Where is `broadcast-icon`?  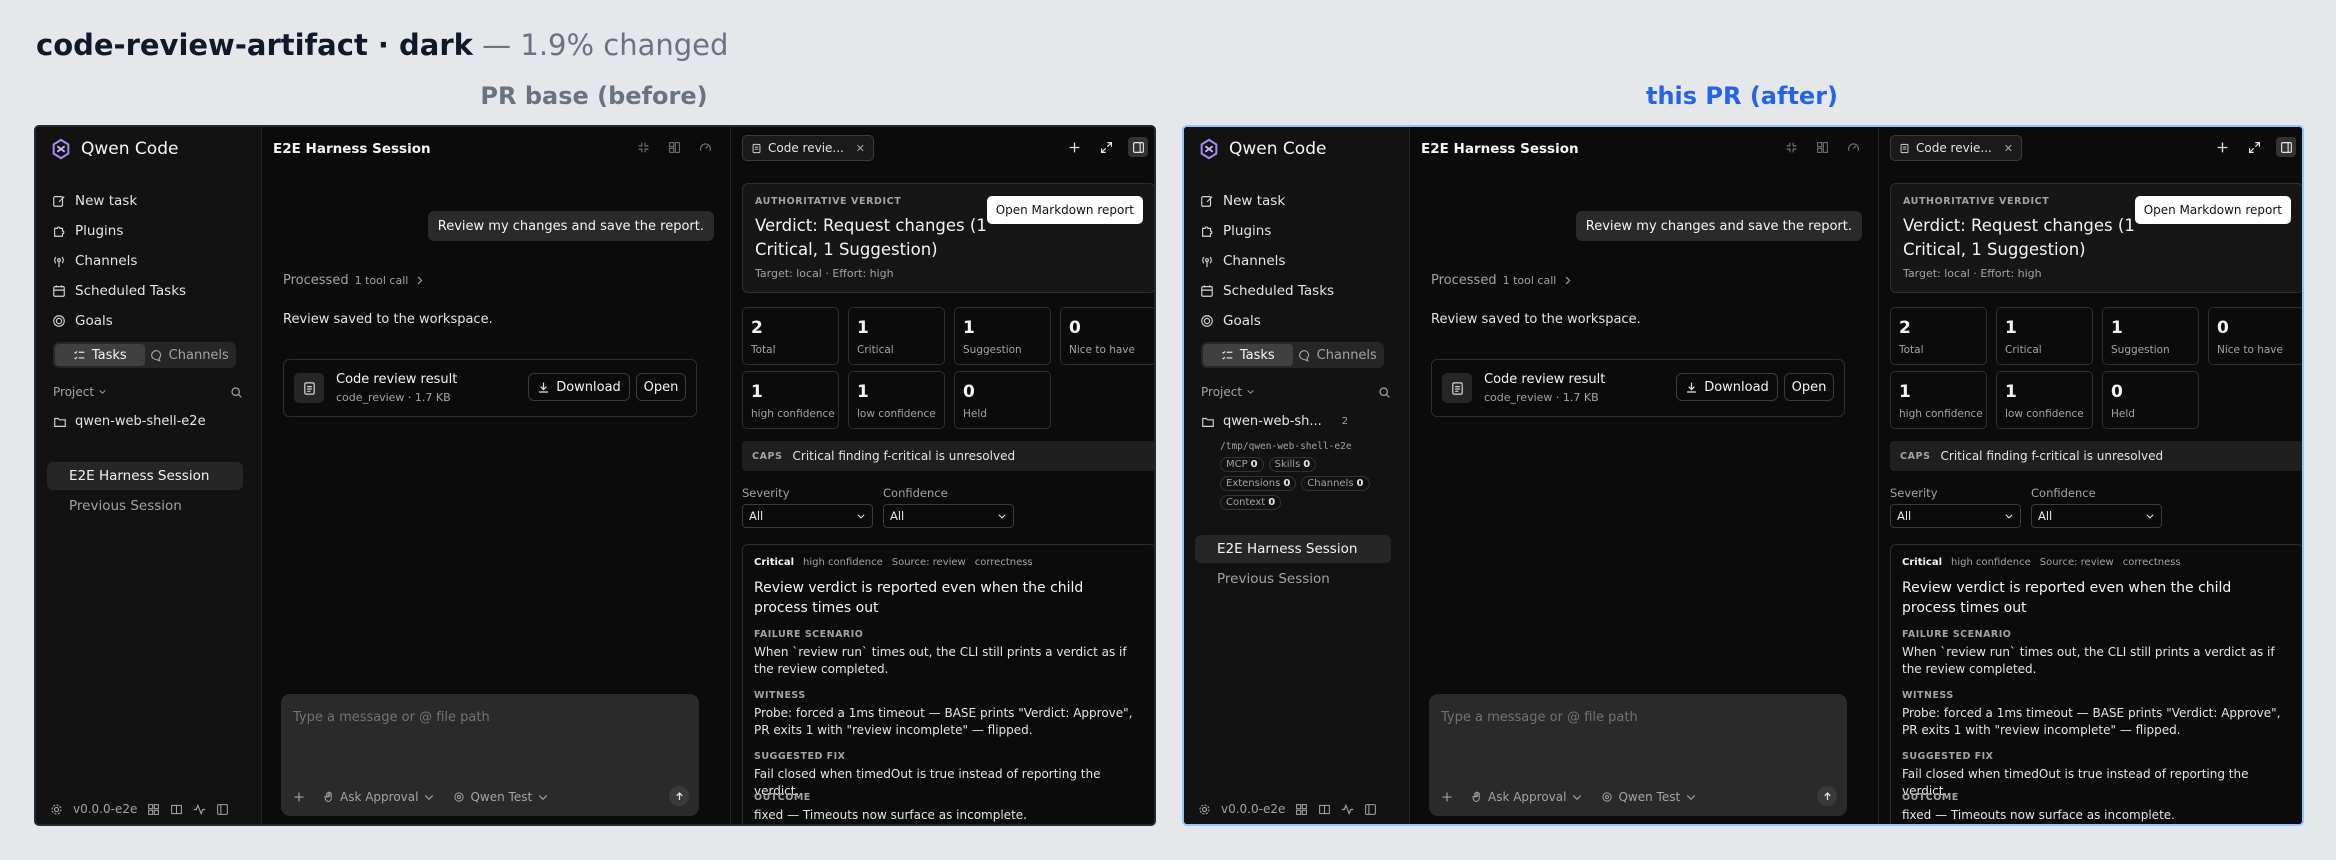
broadcast-icon is located at coordinates (1207, 262).